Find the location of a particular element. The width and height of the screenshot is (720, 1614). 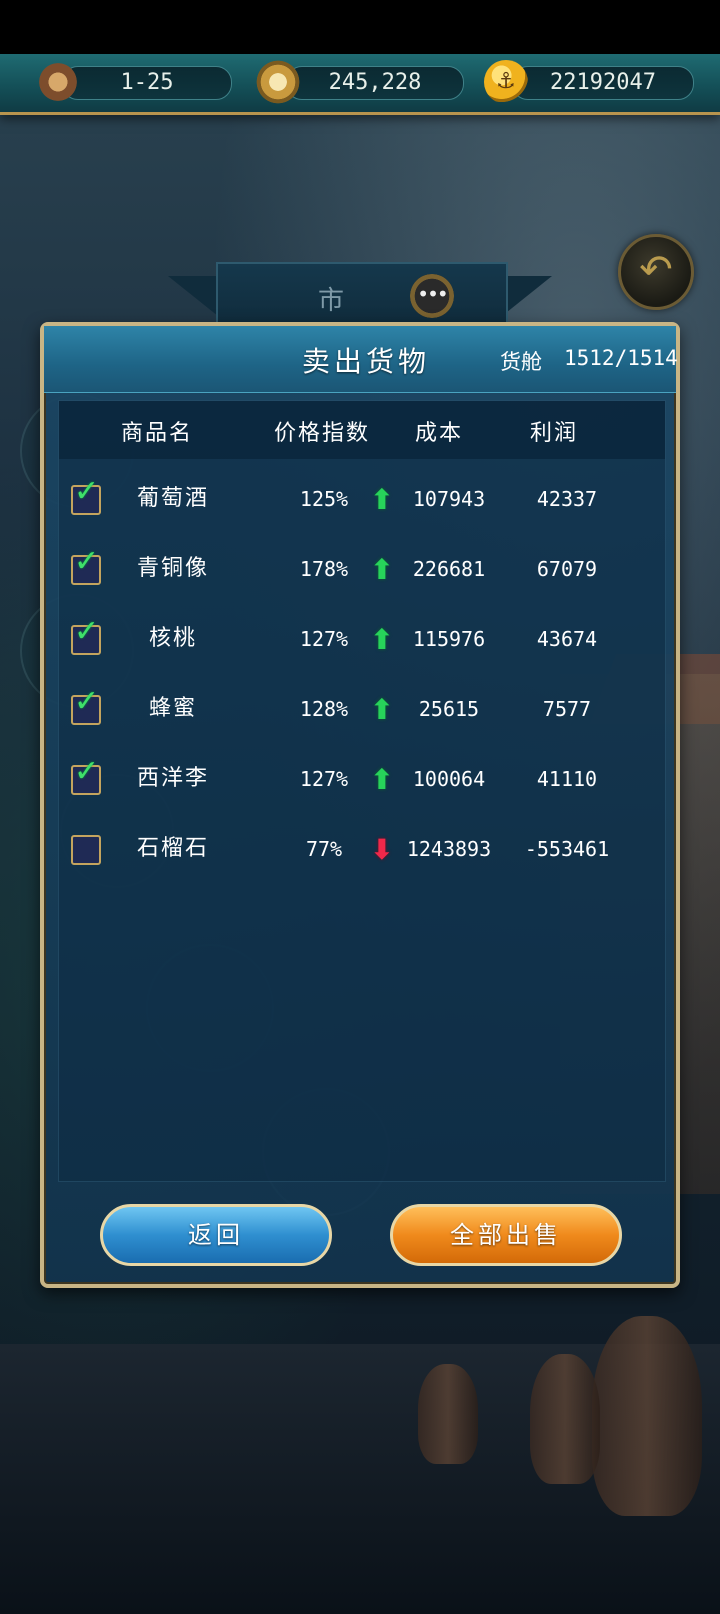

goods-name: 蜂蜜 is located at coordinates (172, 708).